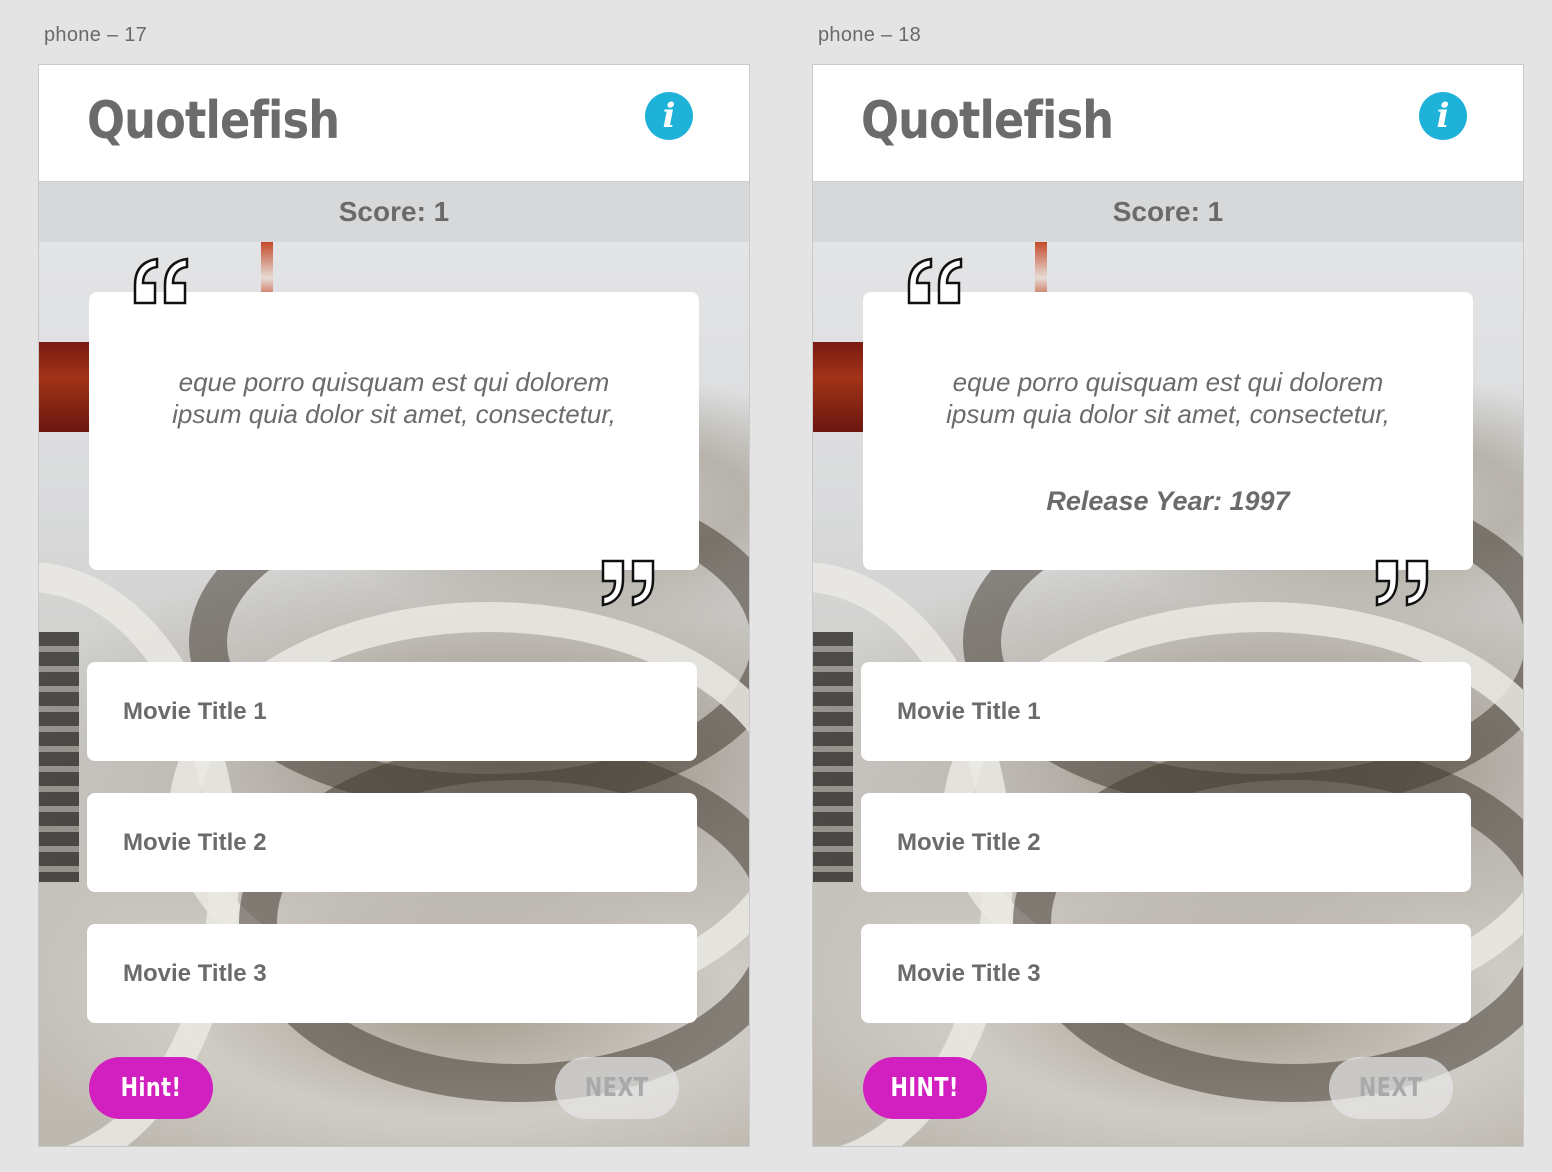 The height and width of the screenshot is (1172, 1552). I want to click on hint-label: Hint!, so click(151, 1088).